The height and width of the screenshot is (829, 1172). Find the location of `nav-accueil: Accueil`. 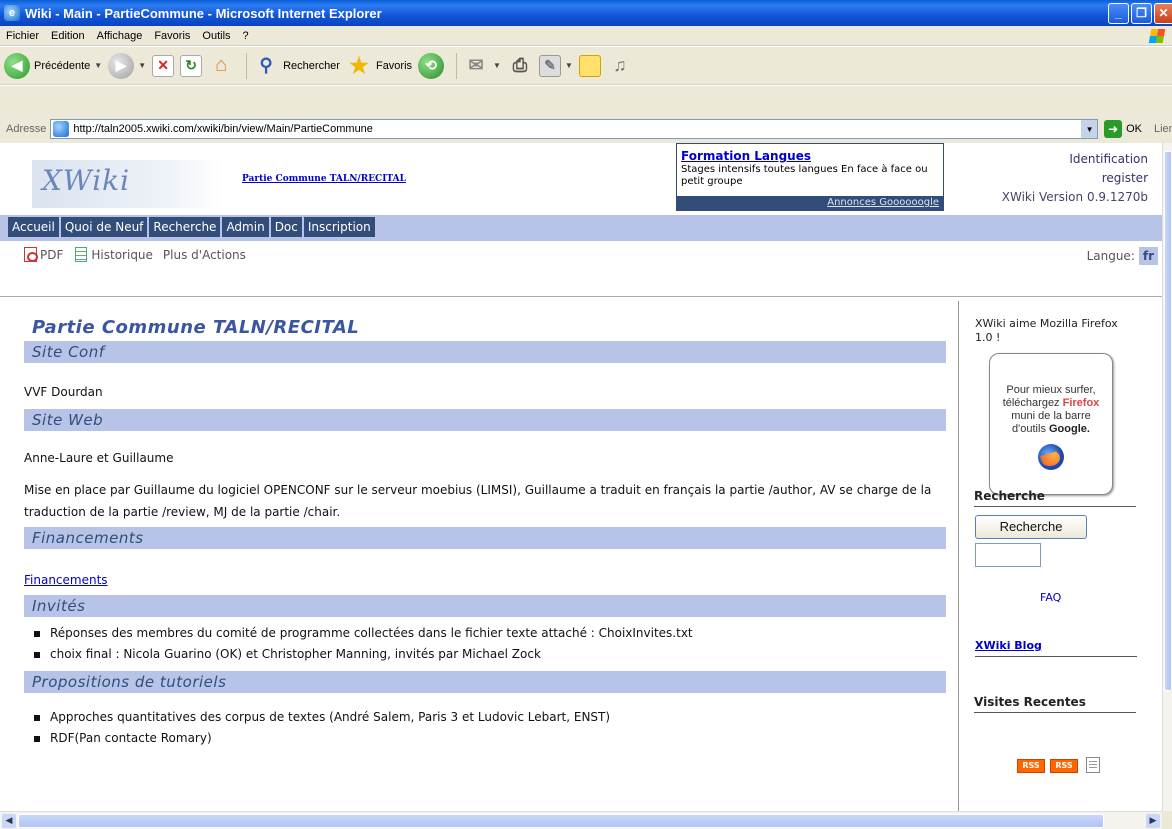

nav-accueil: Accueil is located at coordinates (33, 227).